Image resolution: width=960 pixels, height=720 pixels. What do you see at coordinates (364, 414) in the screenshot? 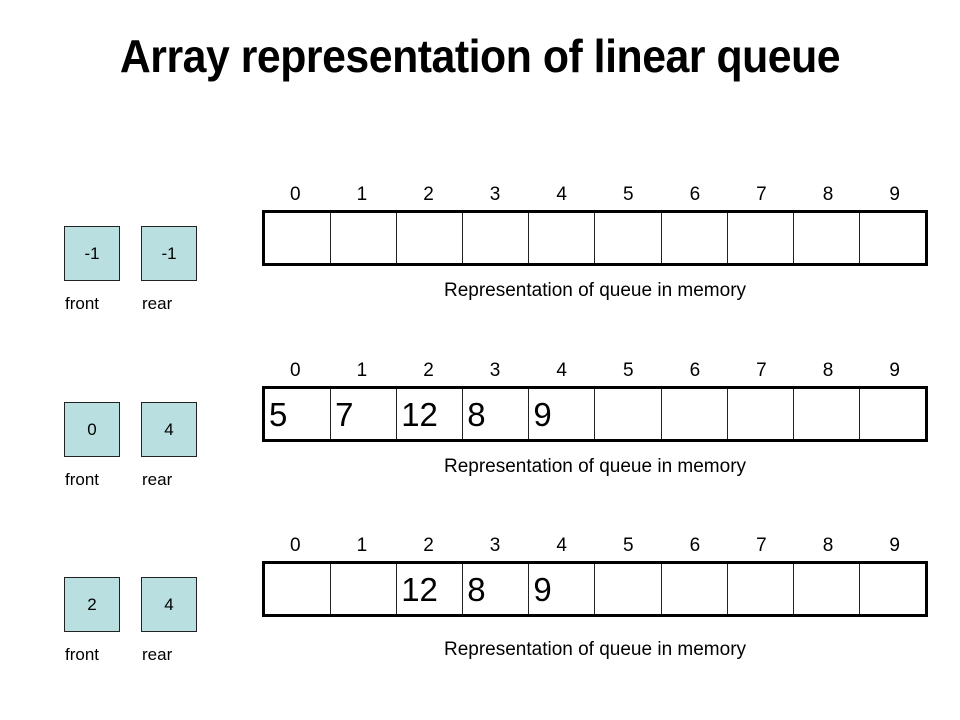
I see `array-cell: 7` at bounding box center [364, 414].